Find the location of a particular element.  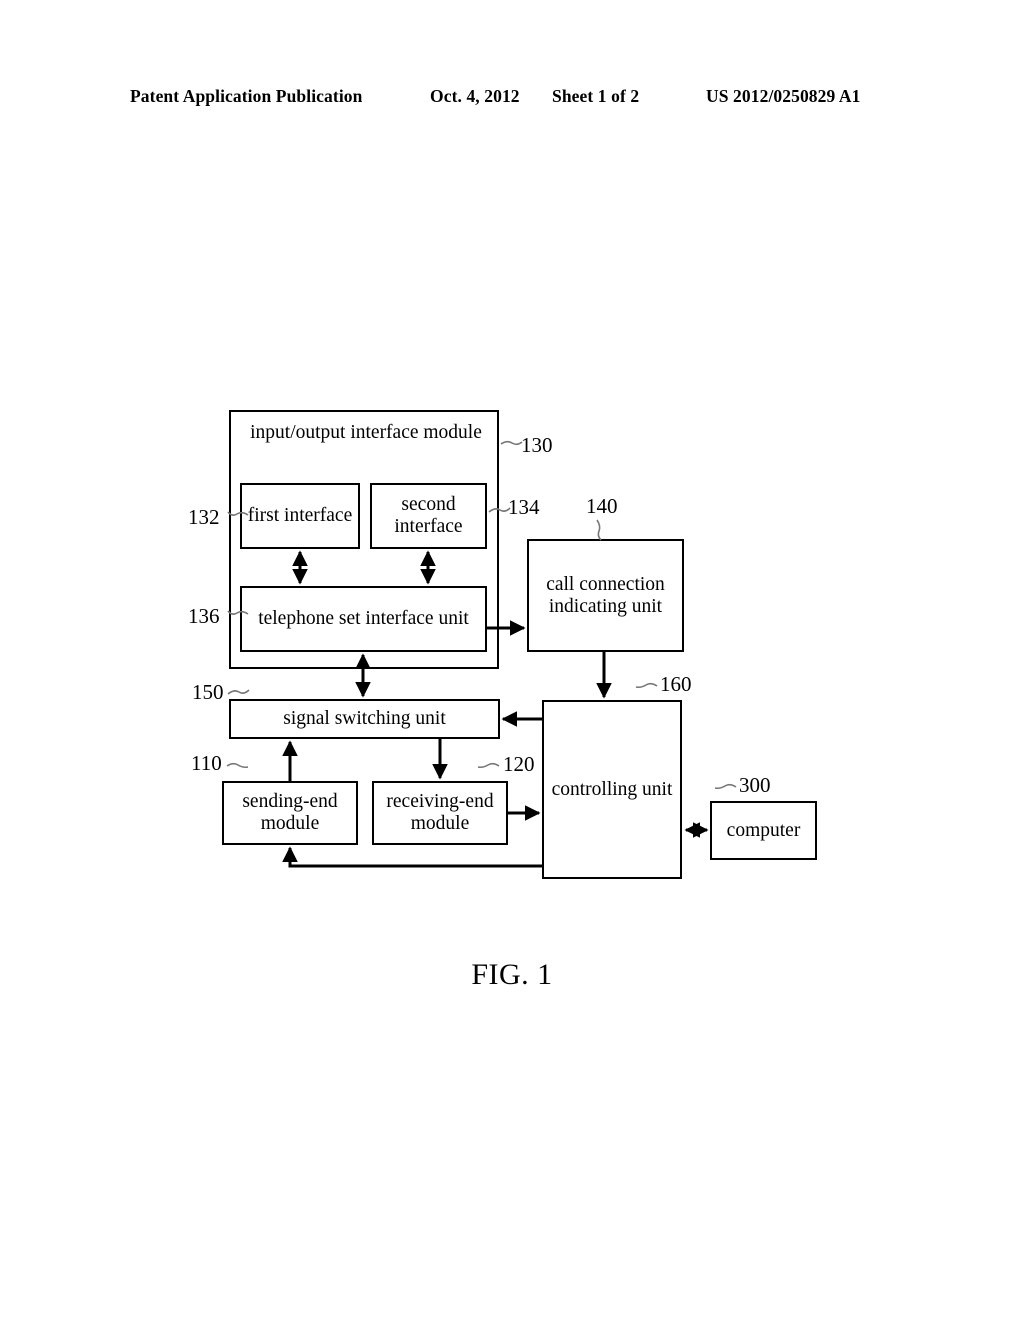

figure-caption: FIG. 1 is located at coordinates (512, 974).